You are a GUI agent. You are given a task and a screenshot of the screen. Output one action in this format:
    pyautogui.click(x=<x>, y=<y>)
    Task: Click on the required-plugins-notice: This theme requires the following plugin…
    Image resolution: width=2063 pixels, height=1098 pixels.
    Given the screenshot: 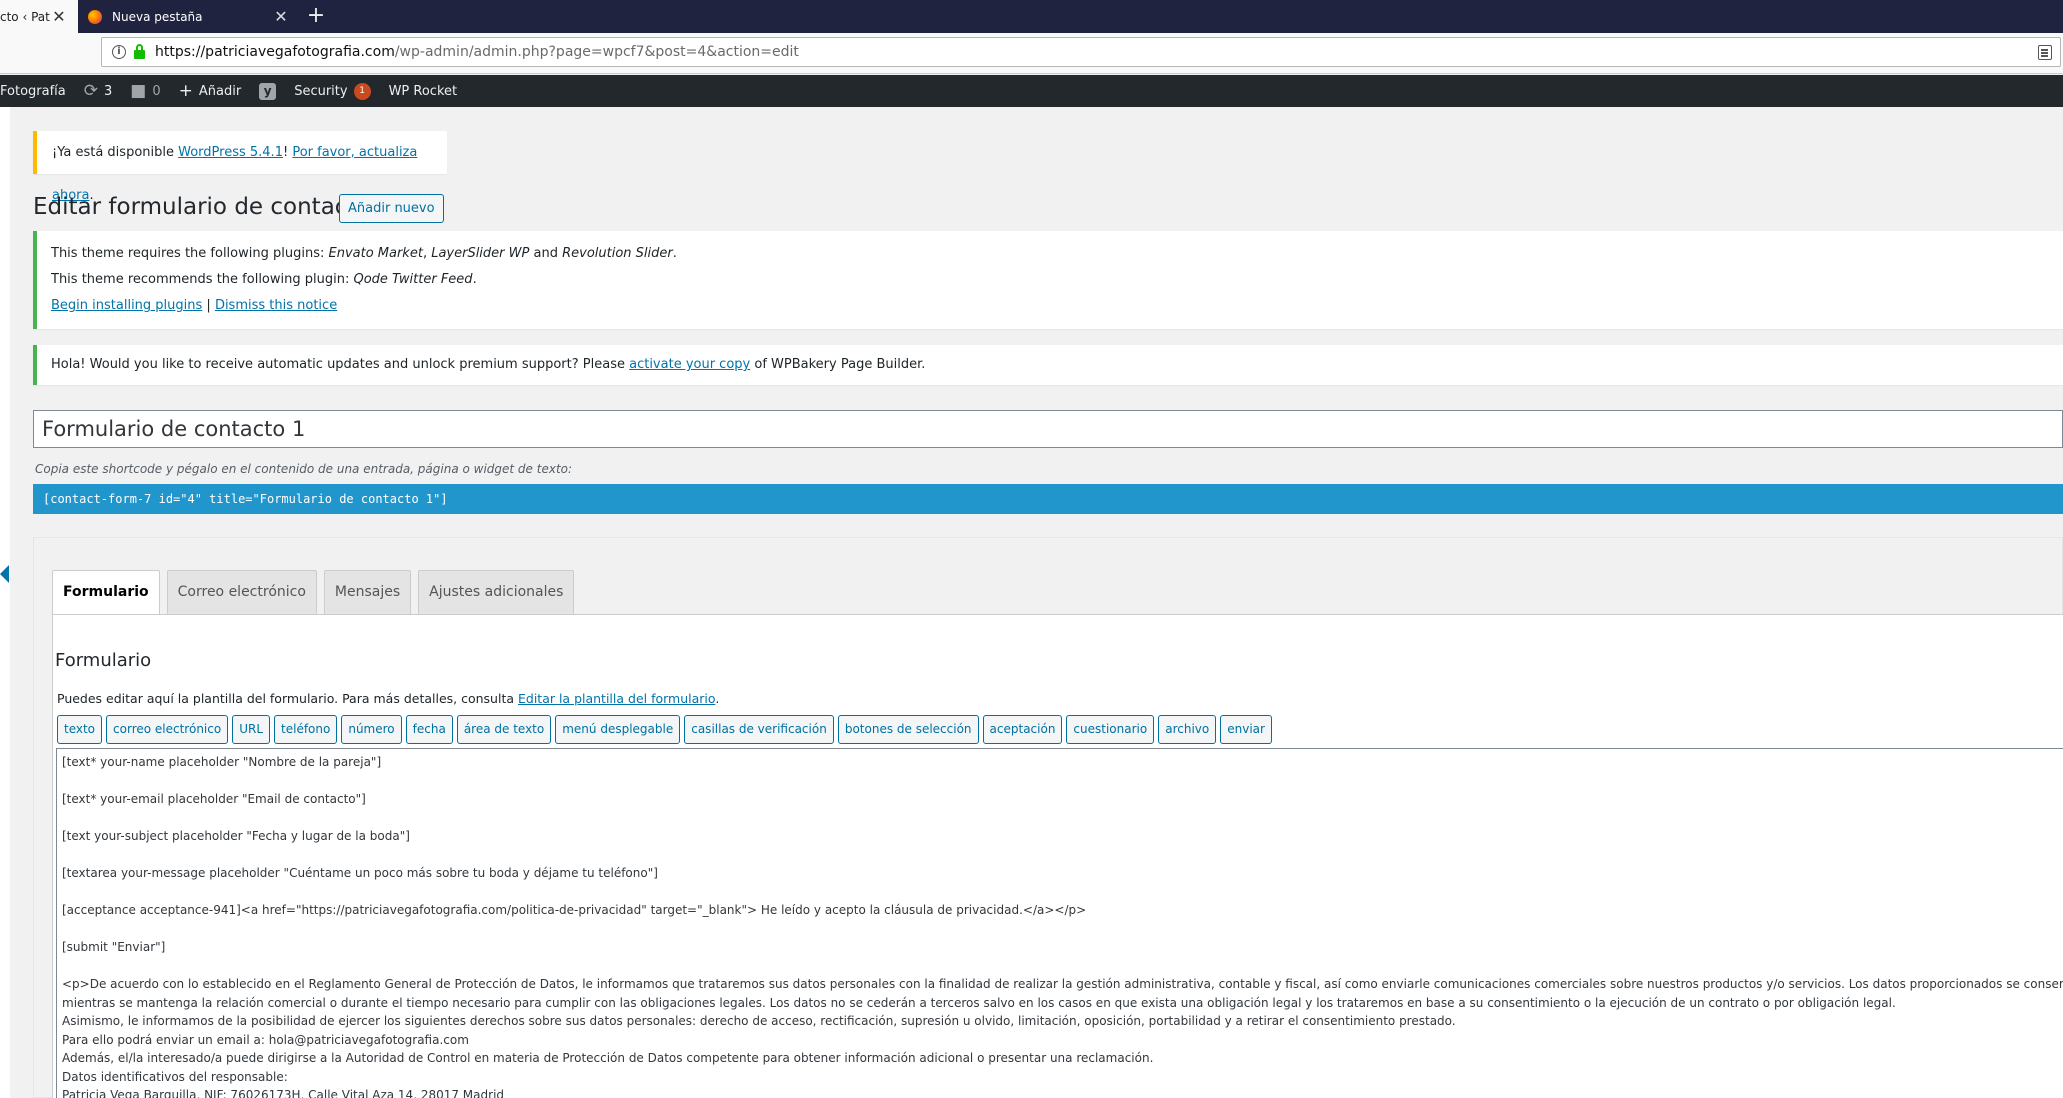 What is the action you would take?
    pyautogui.click(x=1048, y=280)
    